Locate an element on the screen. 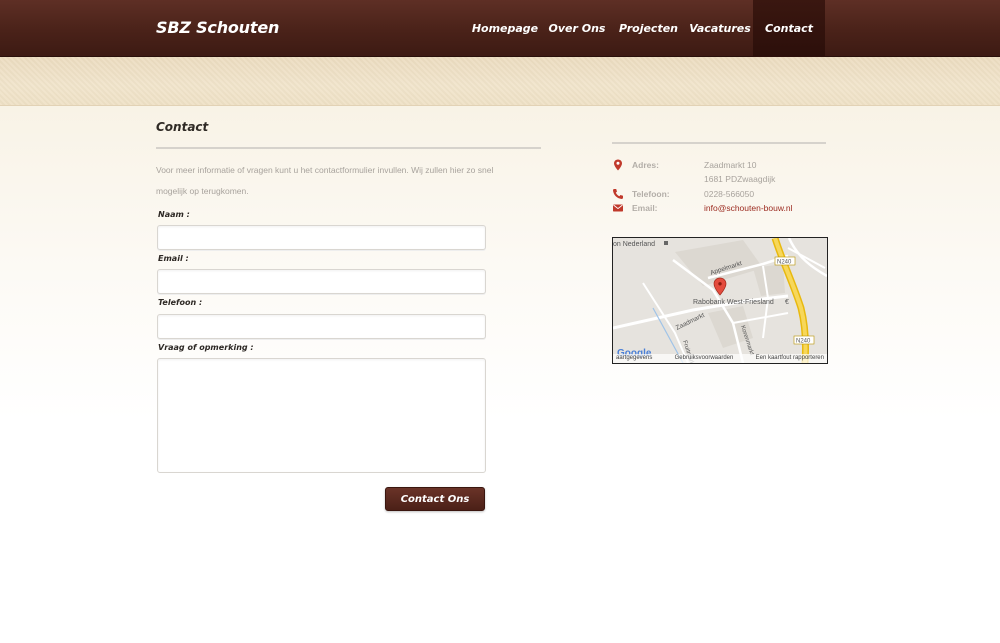 The image size is (1000, 643). page-title: Contact is located at coordinates (182, 127).